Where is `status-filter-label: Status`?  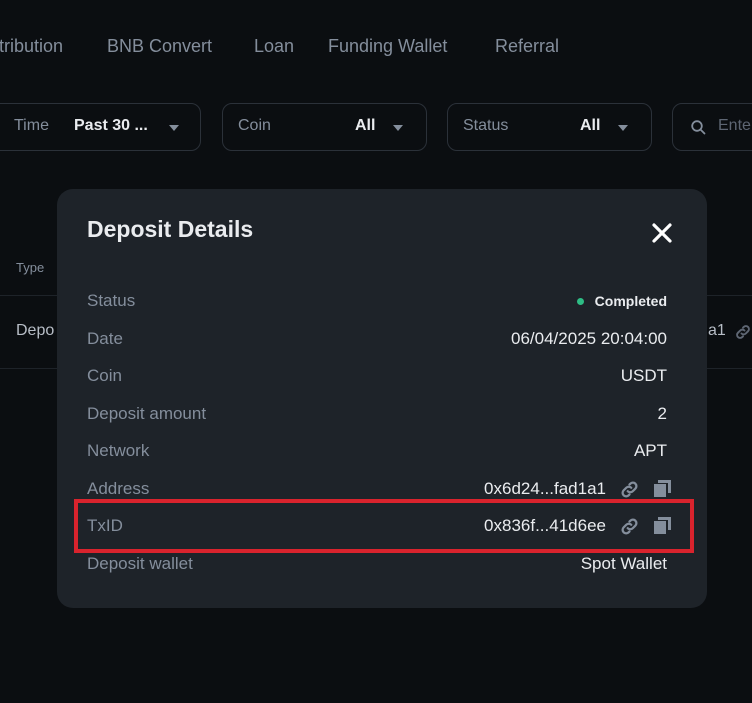
status-filter-label: Status is located at coordinates (486, 125).